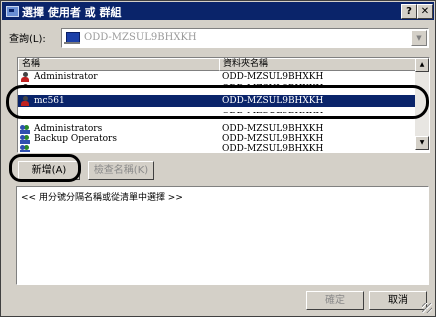 Image resolution: width=436 pixels, height=317 pixels. I want to click on ok-button: 確定, so click(335, 300).